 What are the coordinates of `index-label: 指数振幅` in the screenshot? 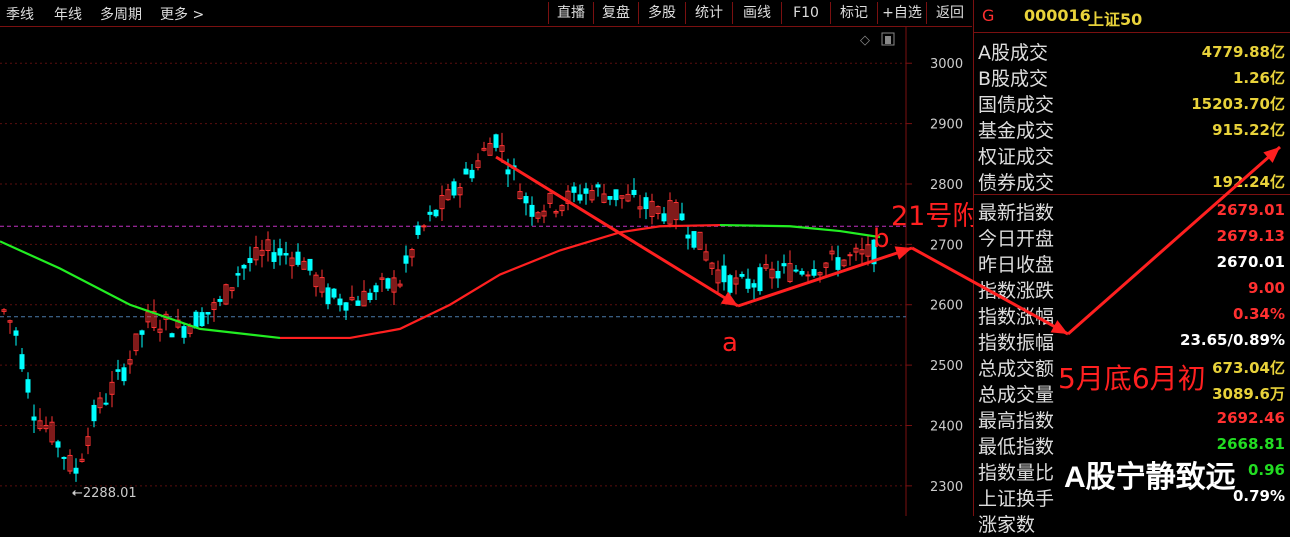 It's located at (1016, 343).